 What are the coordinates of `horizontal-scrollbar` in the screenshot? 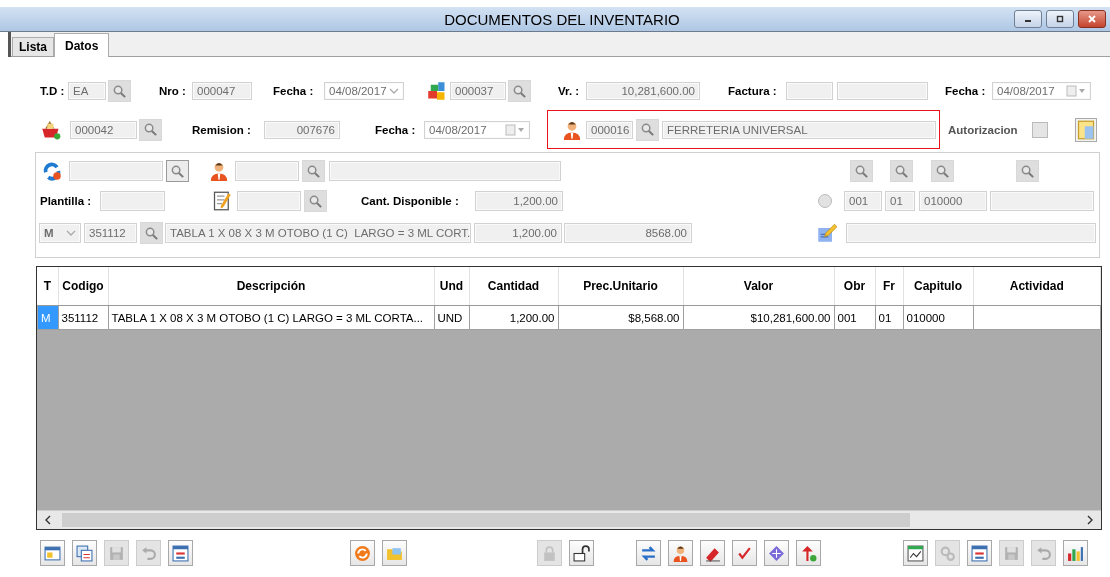 It's located at (569, 519).